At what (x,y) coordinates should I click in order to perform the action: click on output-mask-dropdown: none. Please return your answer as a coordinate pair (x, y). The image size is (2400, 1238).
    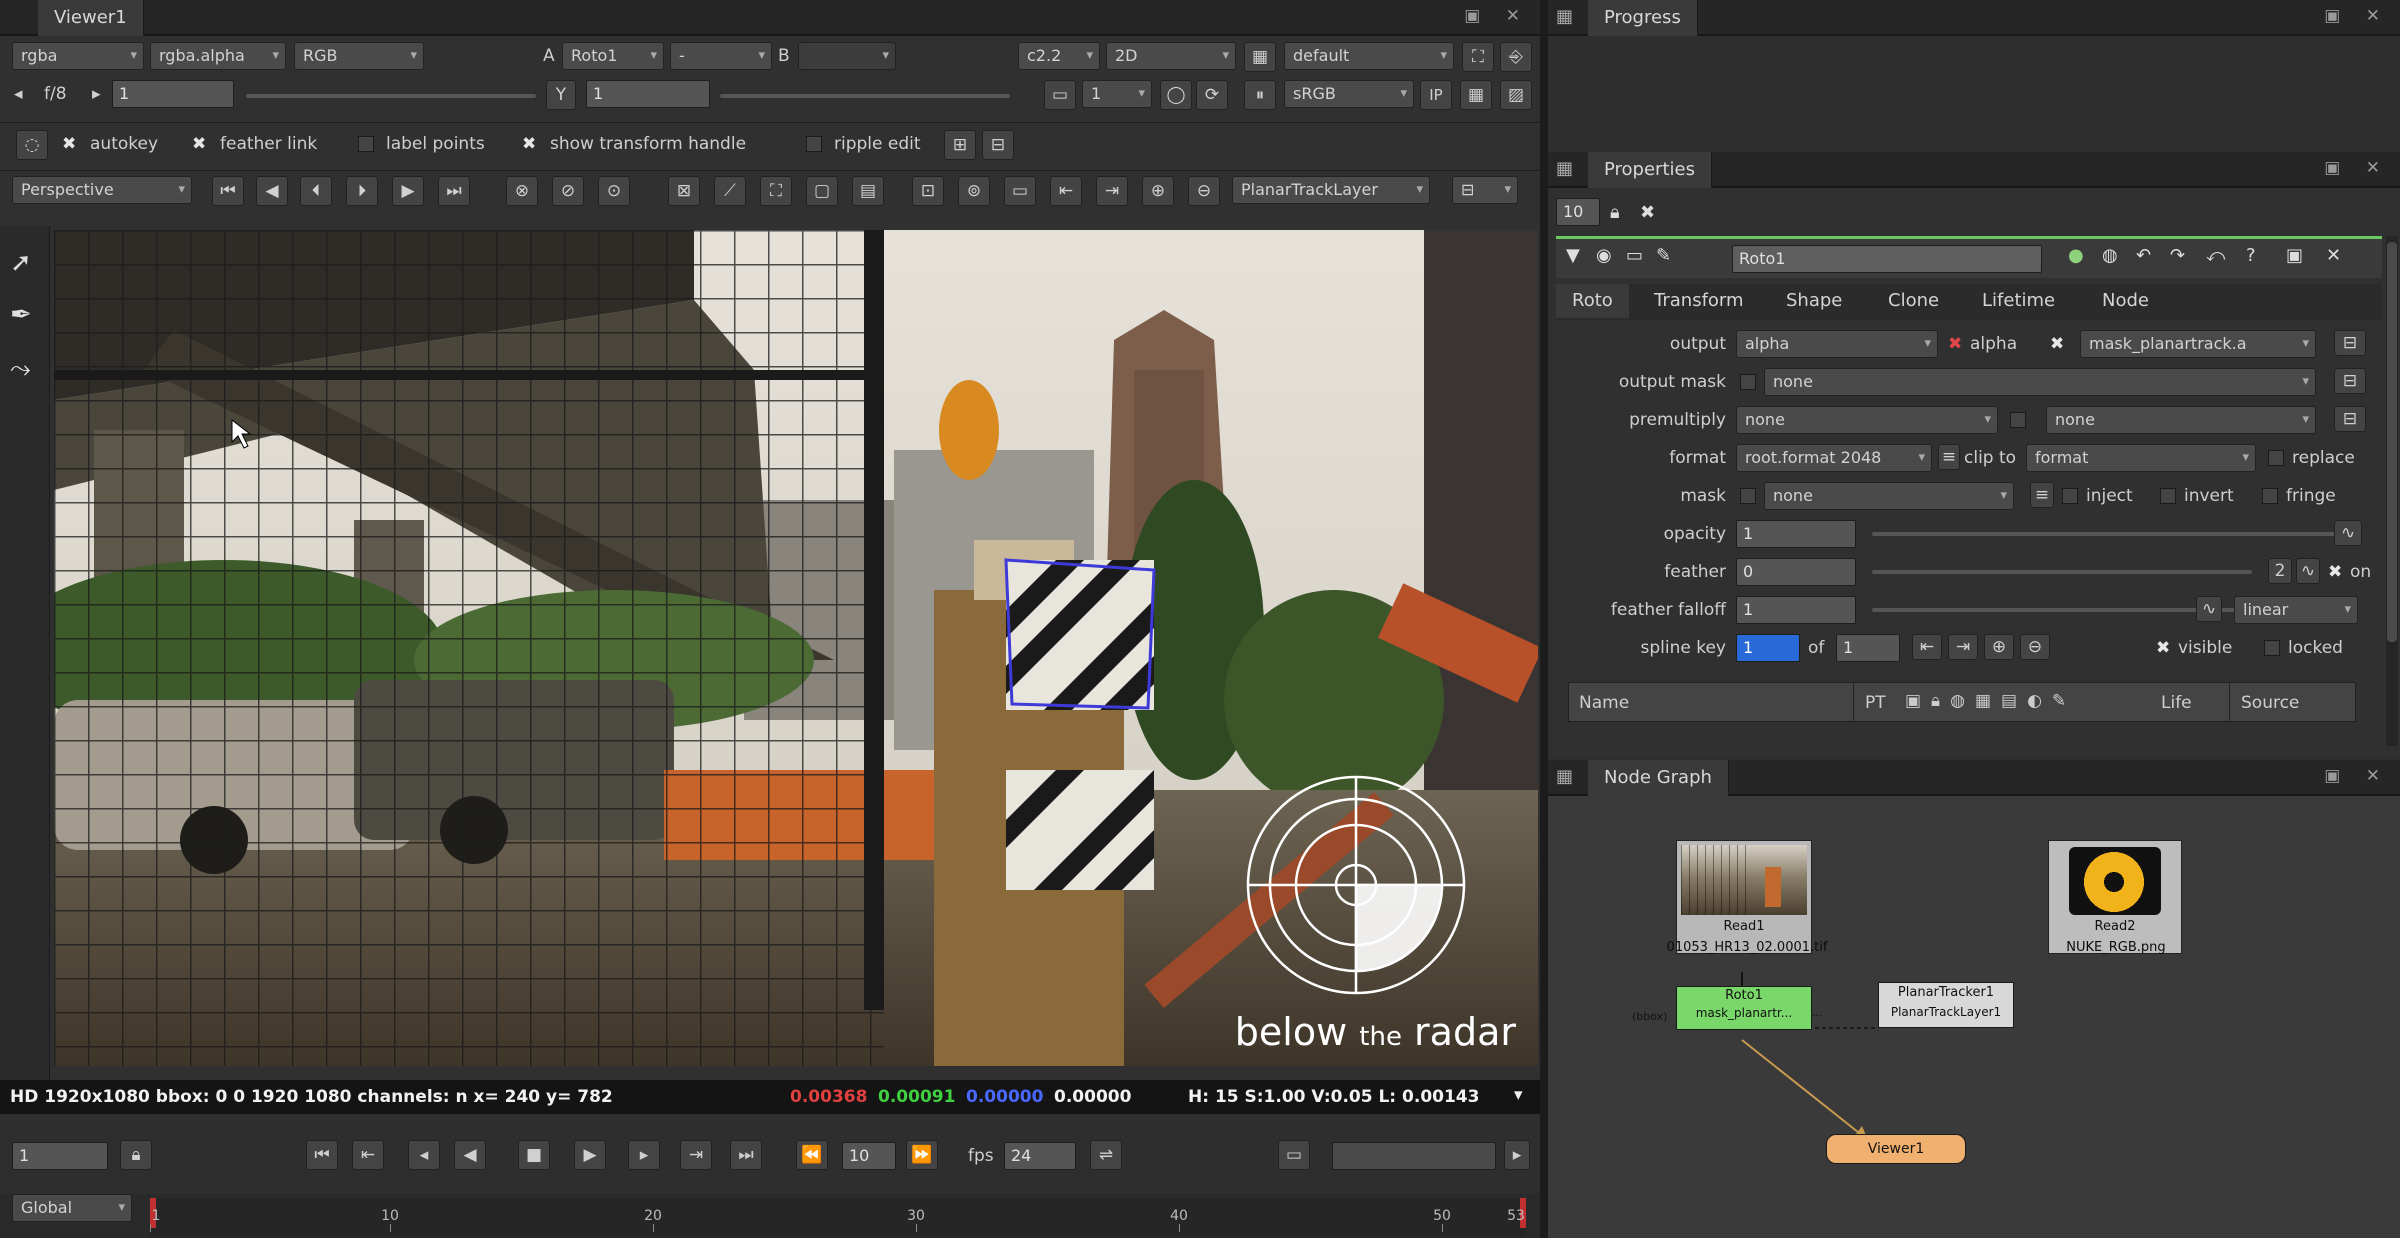
    Looking at the image, I should click on (2040, 382).